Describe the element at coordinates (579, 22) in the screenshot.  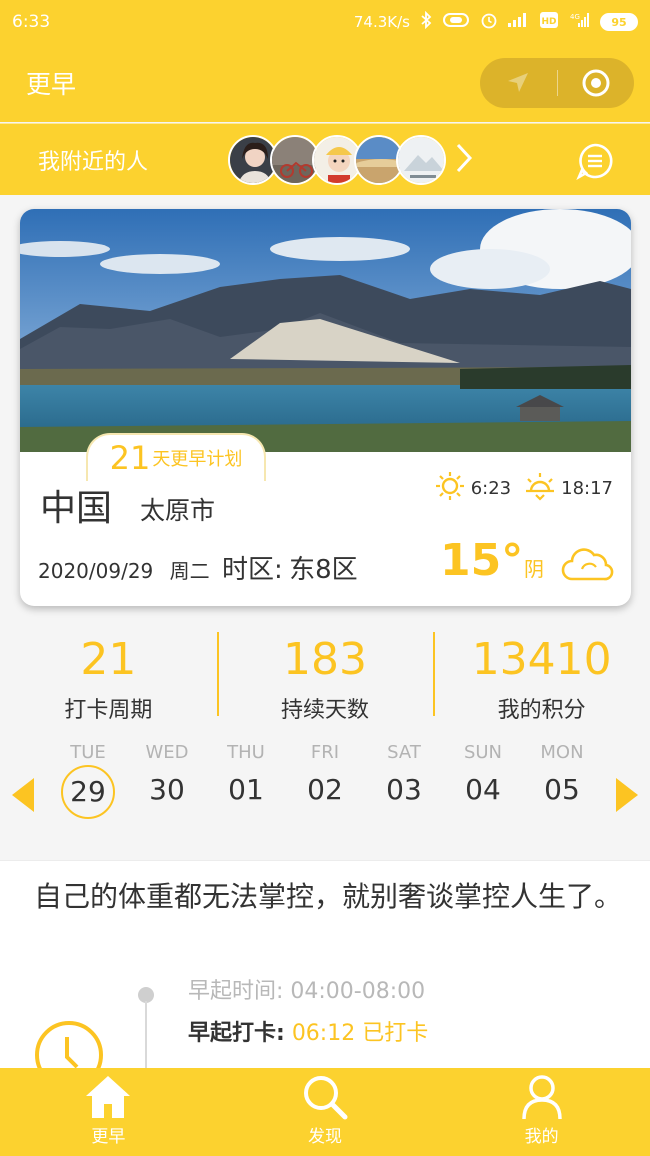
I see `network-type-icon: 4G` at that location.